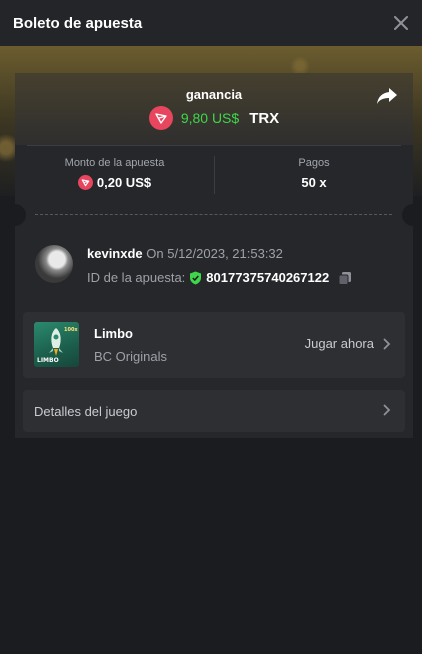 This screenshot has height=654, width=422. I want to click on gain-row: 9,80 US$ TRX, so click(214, 118).